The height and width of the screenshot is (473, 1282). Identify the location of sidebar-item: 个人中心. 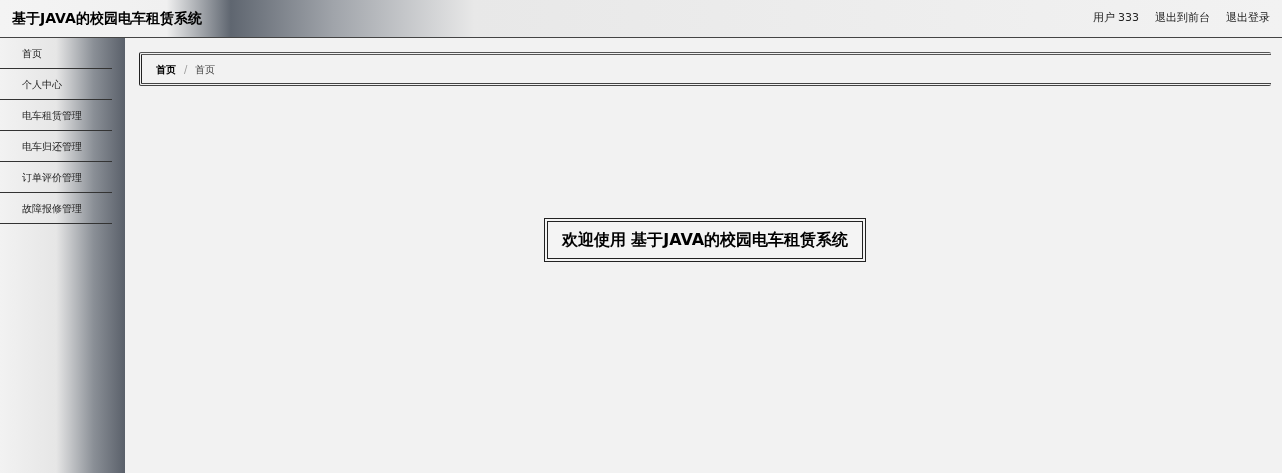
(56, 84).